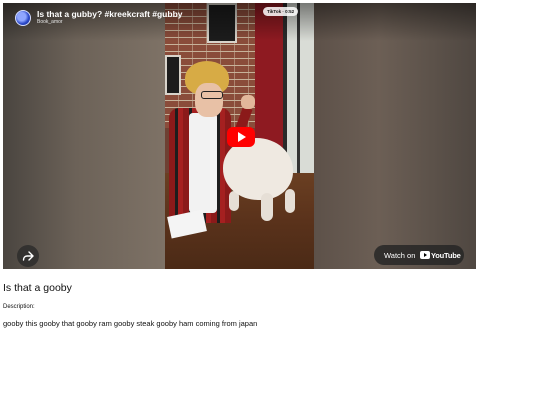 The width and height of the screenshot is (540, 405). What do you see at coordinates (50, 22) in the screenshot?
I see `channel-name: Book_amor` at bounding box center [50, 22].